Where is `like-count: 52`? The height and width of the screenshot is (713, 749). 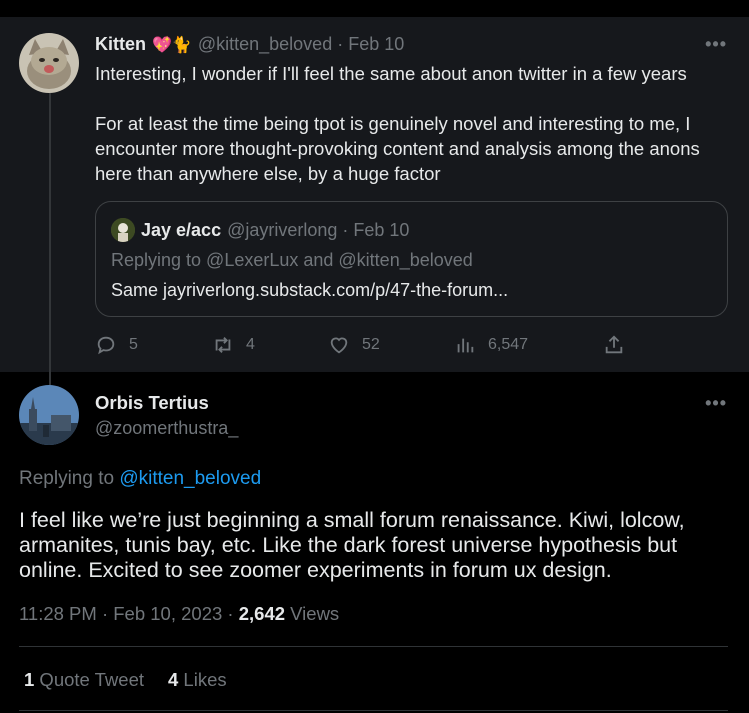 like-count: 52 is located at coordinates (371, 344).